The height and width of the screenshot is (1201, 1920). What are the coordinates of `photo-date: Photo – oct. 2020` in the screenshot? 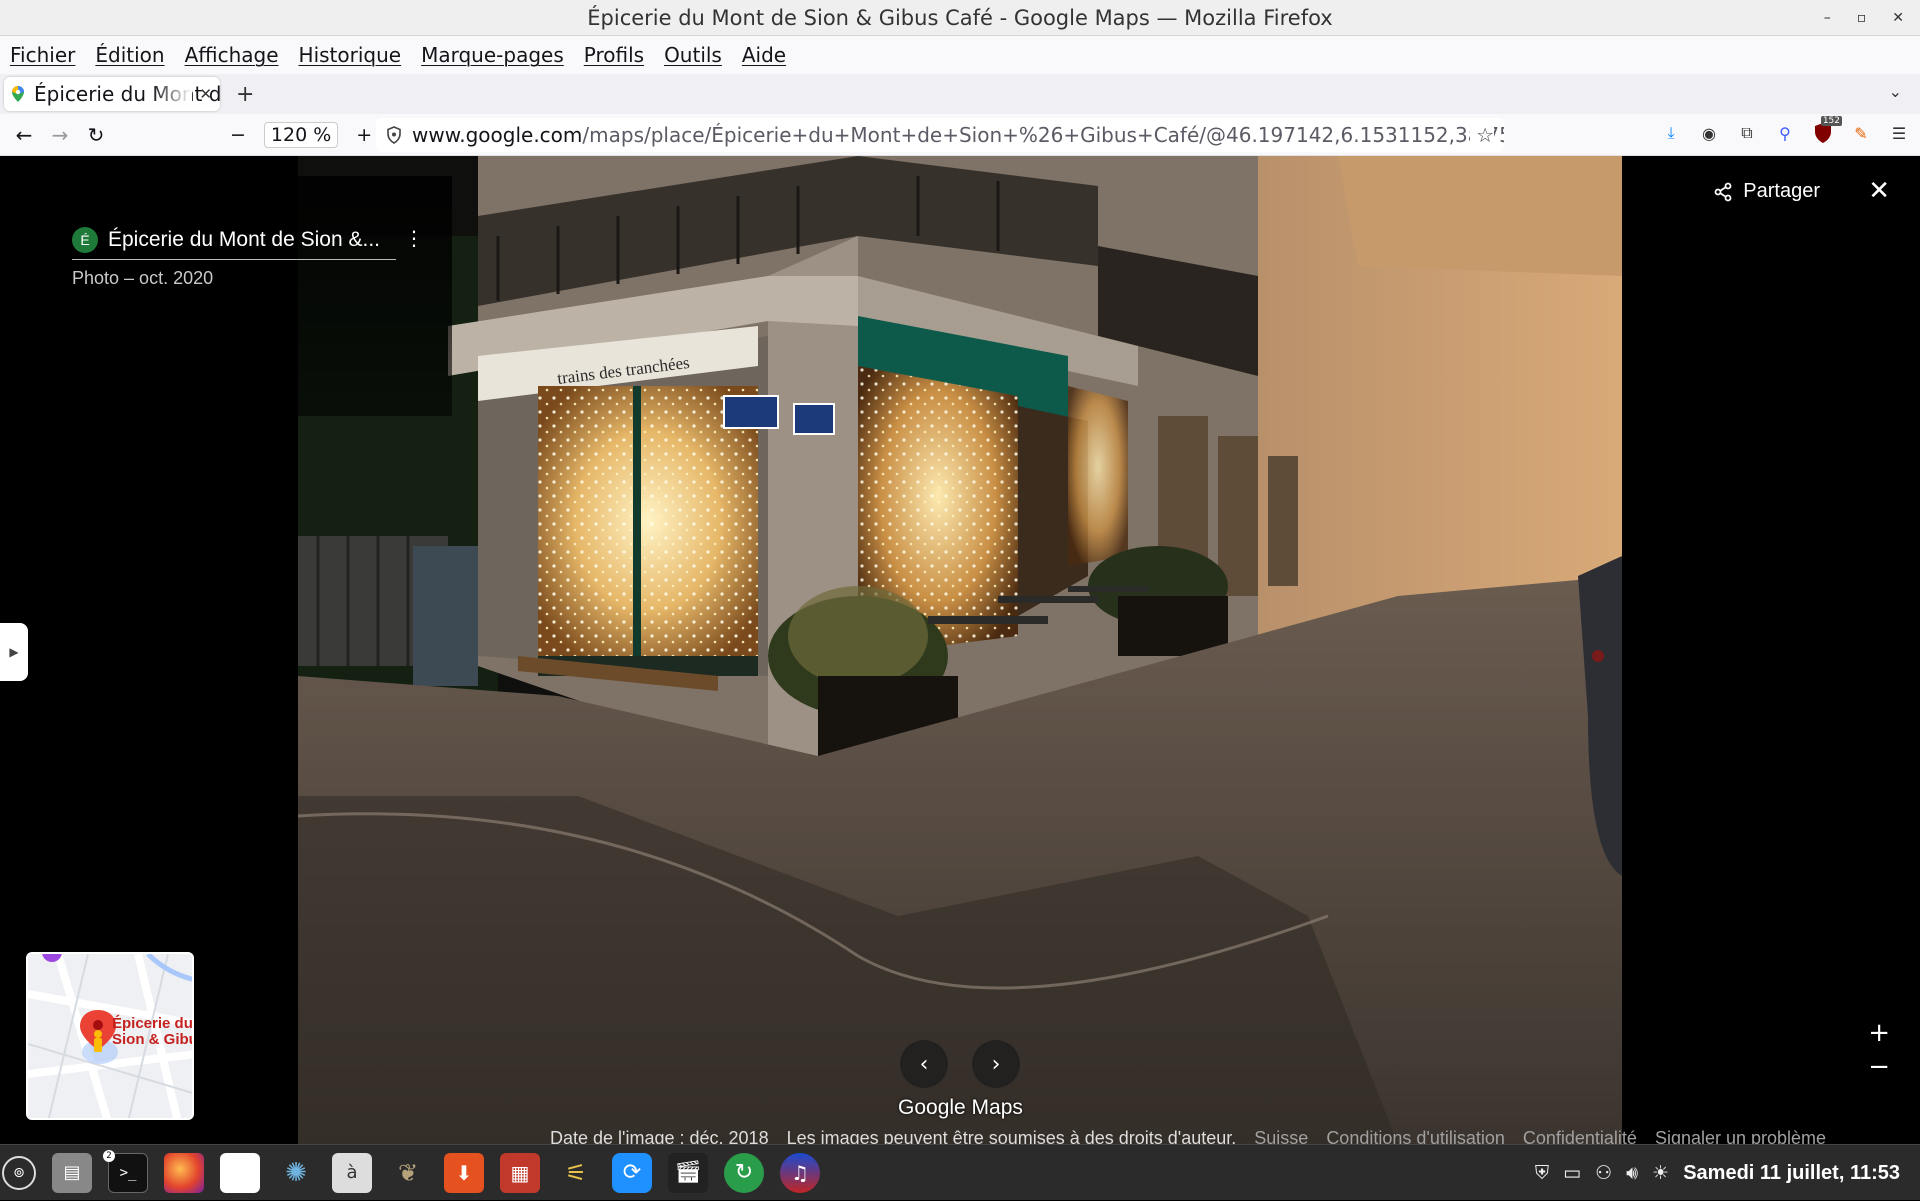 It's located at (143, 278).